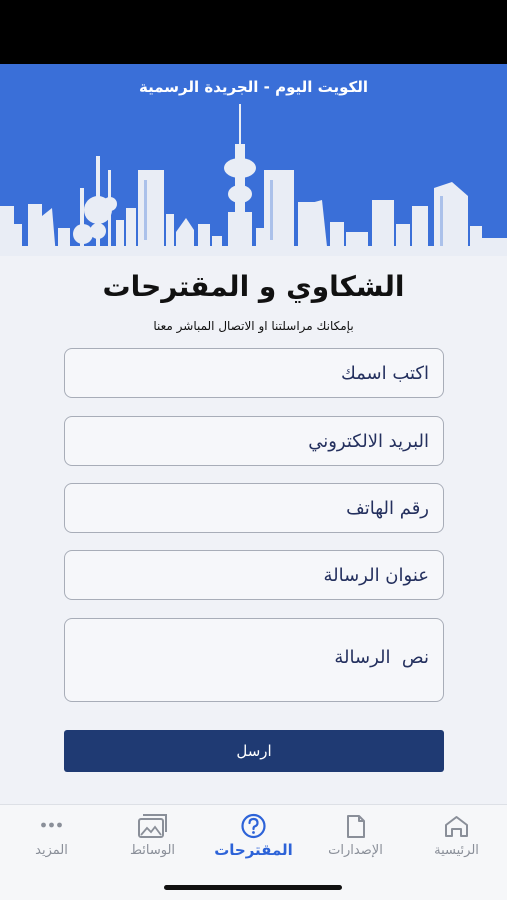  I want to click on tab-home: الرئيسية, so click(456, 835).